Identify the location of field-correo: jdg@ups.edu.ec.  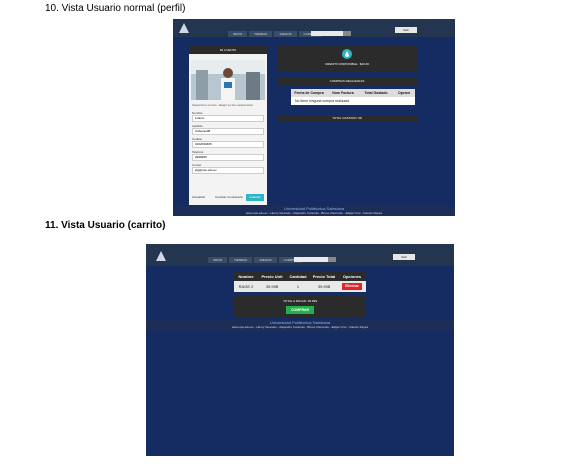
(228, 170).